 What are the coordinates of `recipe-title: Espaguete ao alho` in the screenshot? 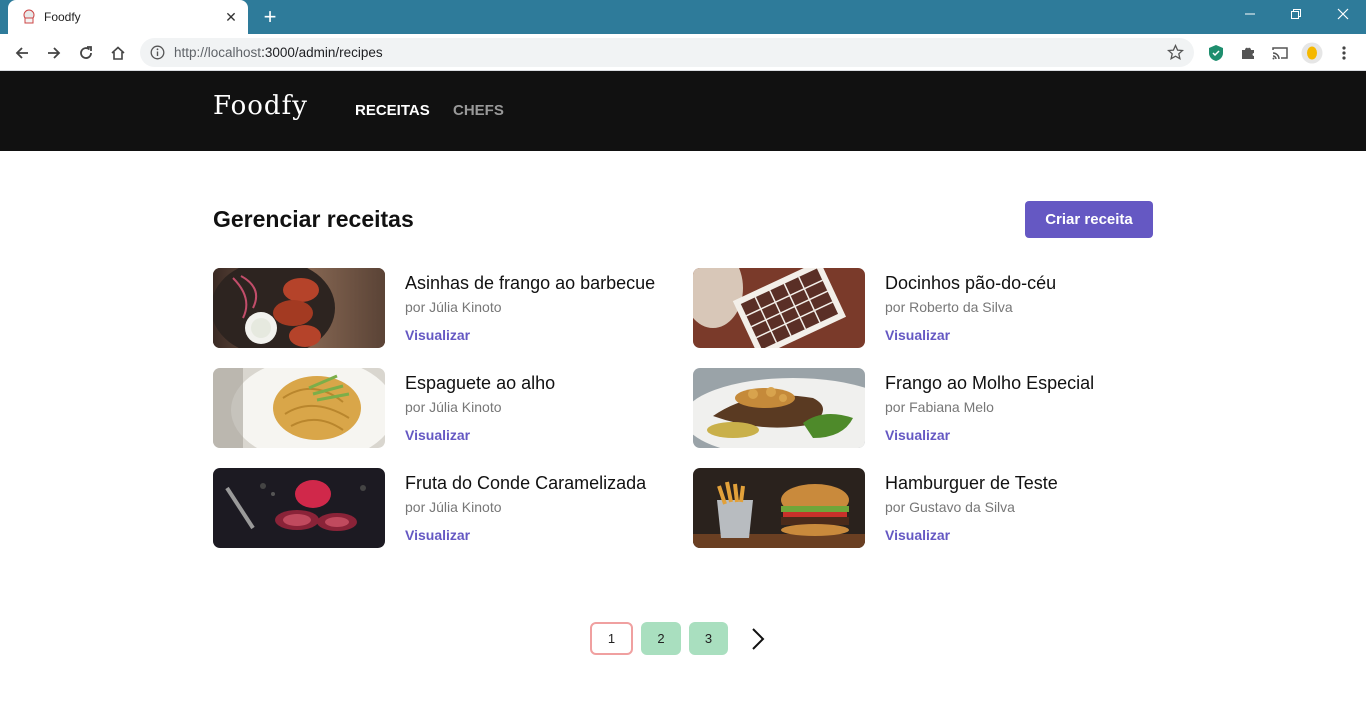 It's located at (480, 383).